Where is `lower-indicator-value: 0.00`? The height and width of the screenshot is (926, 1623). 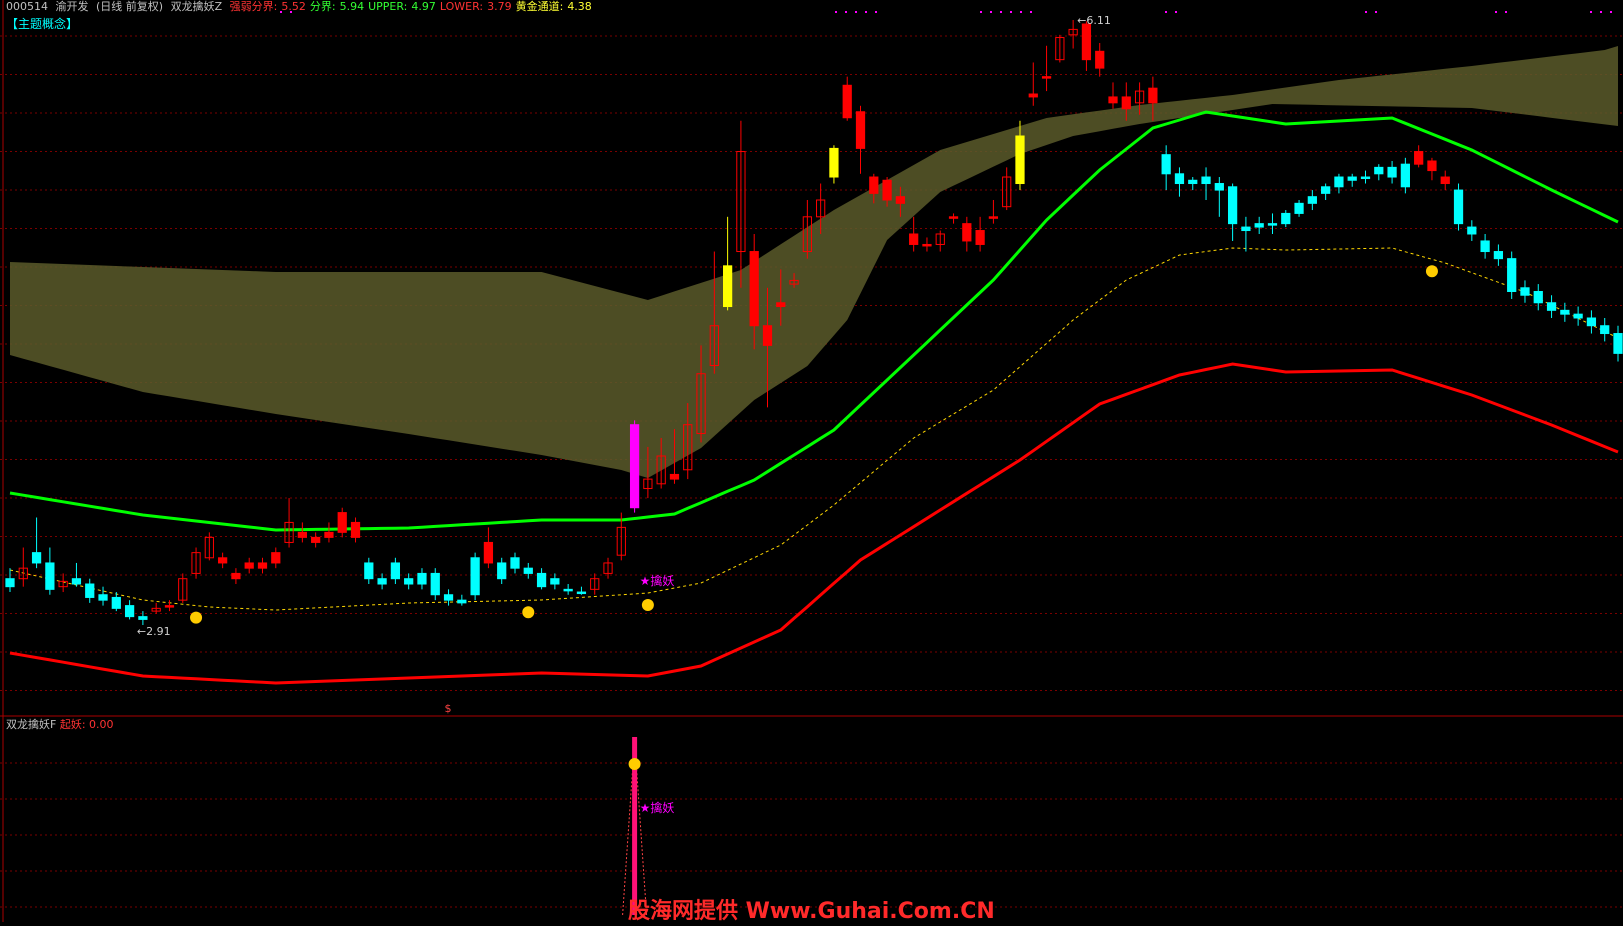 lower-indicator-value: 0.00 is located at coordinates (101, 724).